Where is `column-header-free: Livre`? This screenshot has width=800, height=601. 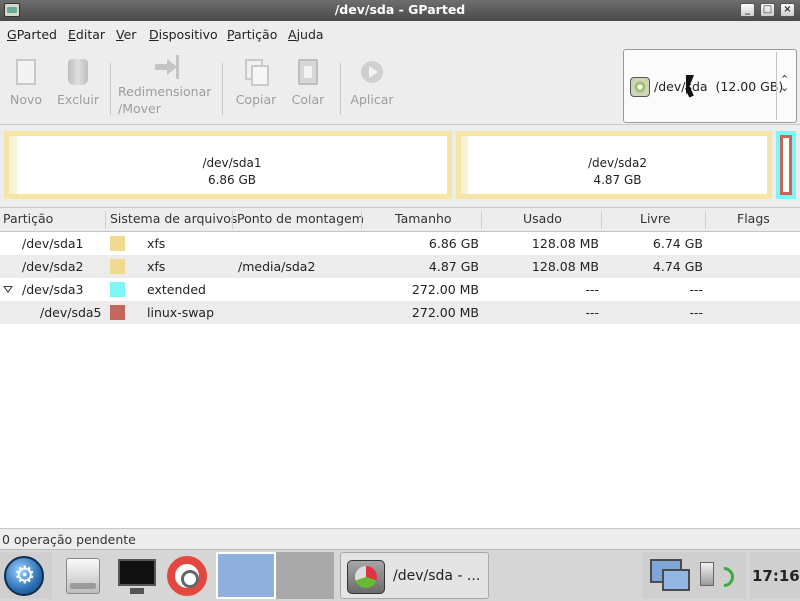 column-header-free: Livre is located at coordinates (655, 218).